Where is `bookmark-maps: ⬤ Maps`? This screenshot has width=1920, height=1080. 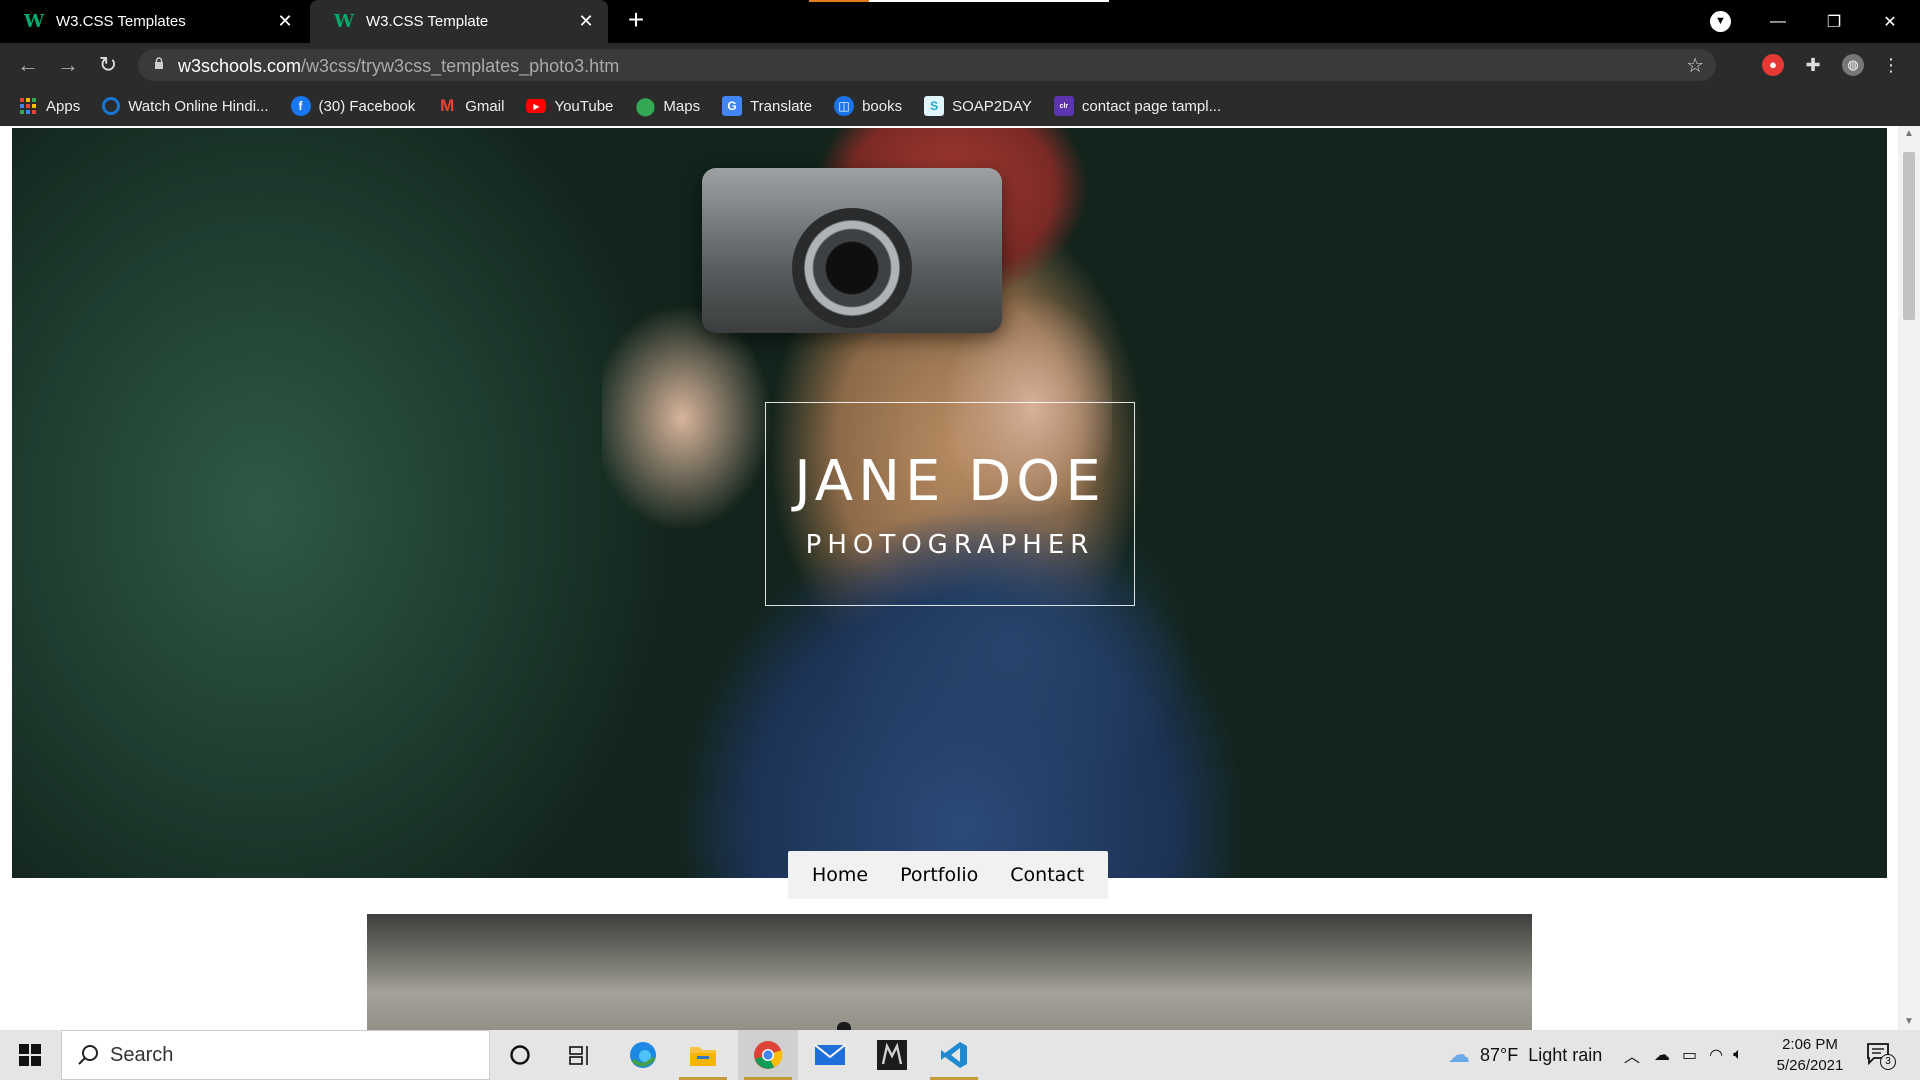
bookmark-maps: ⬤ Maps is located at coordinates (667, 106).